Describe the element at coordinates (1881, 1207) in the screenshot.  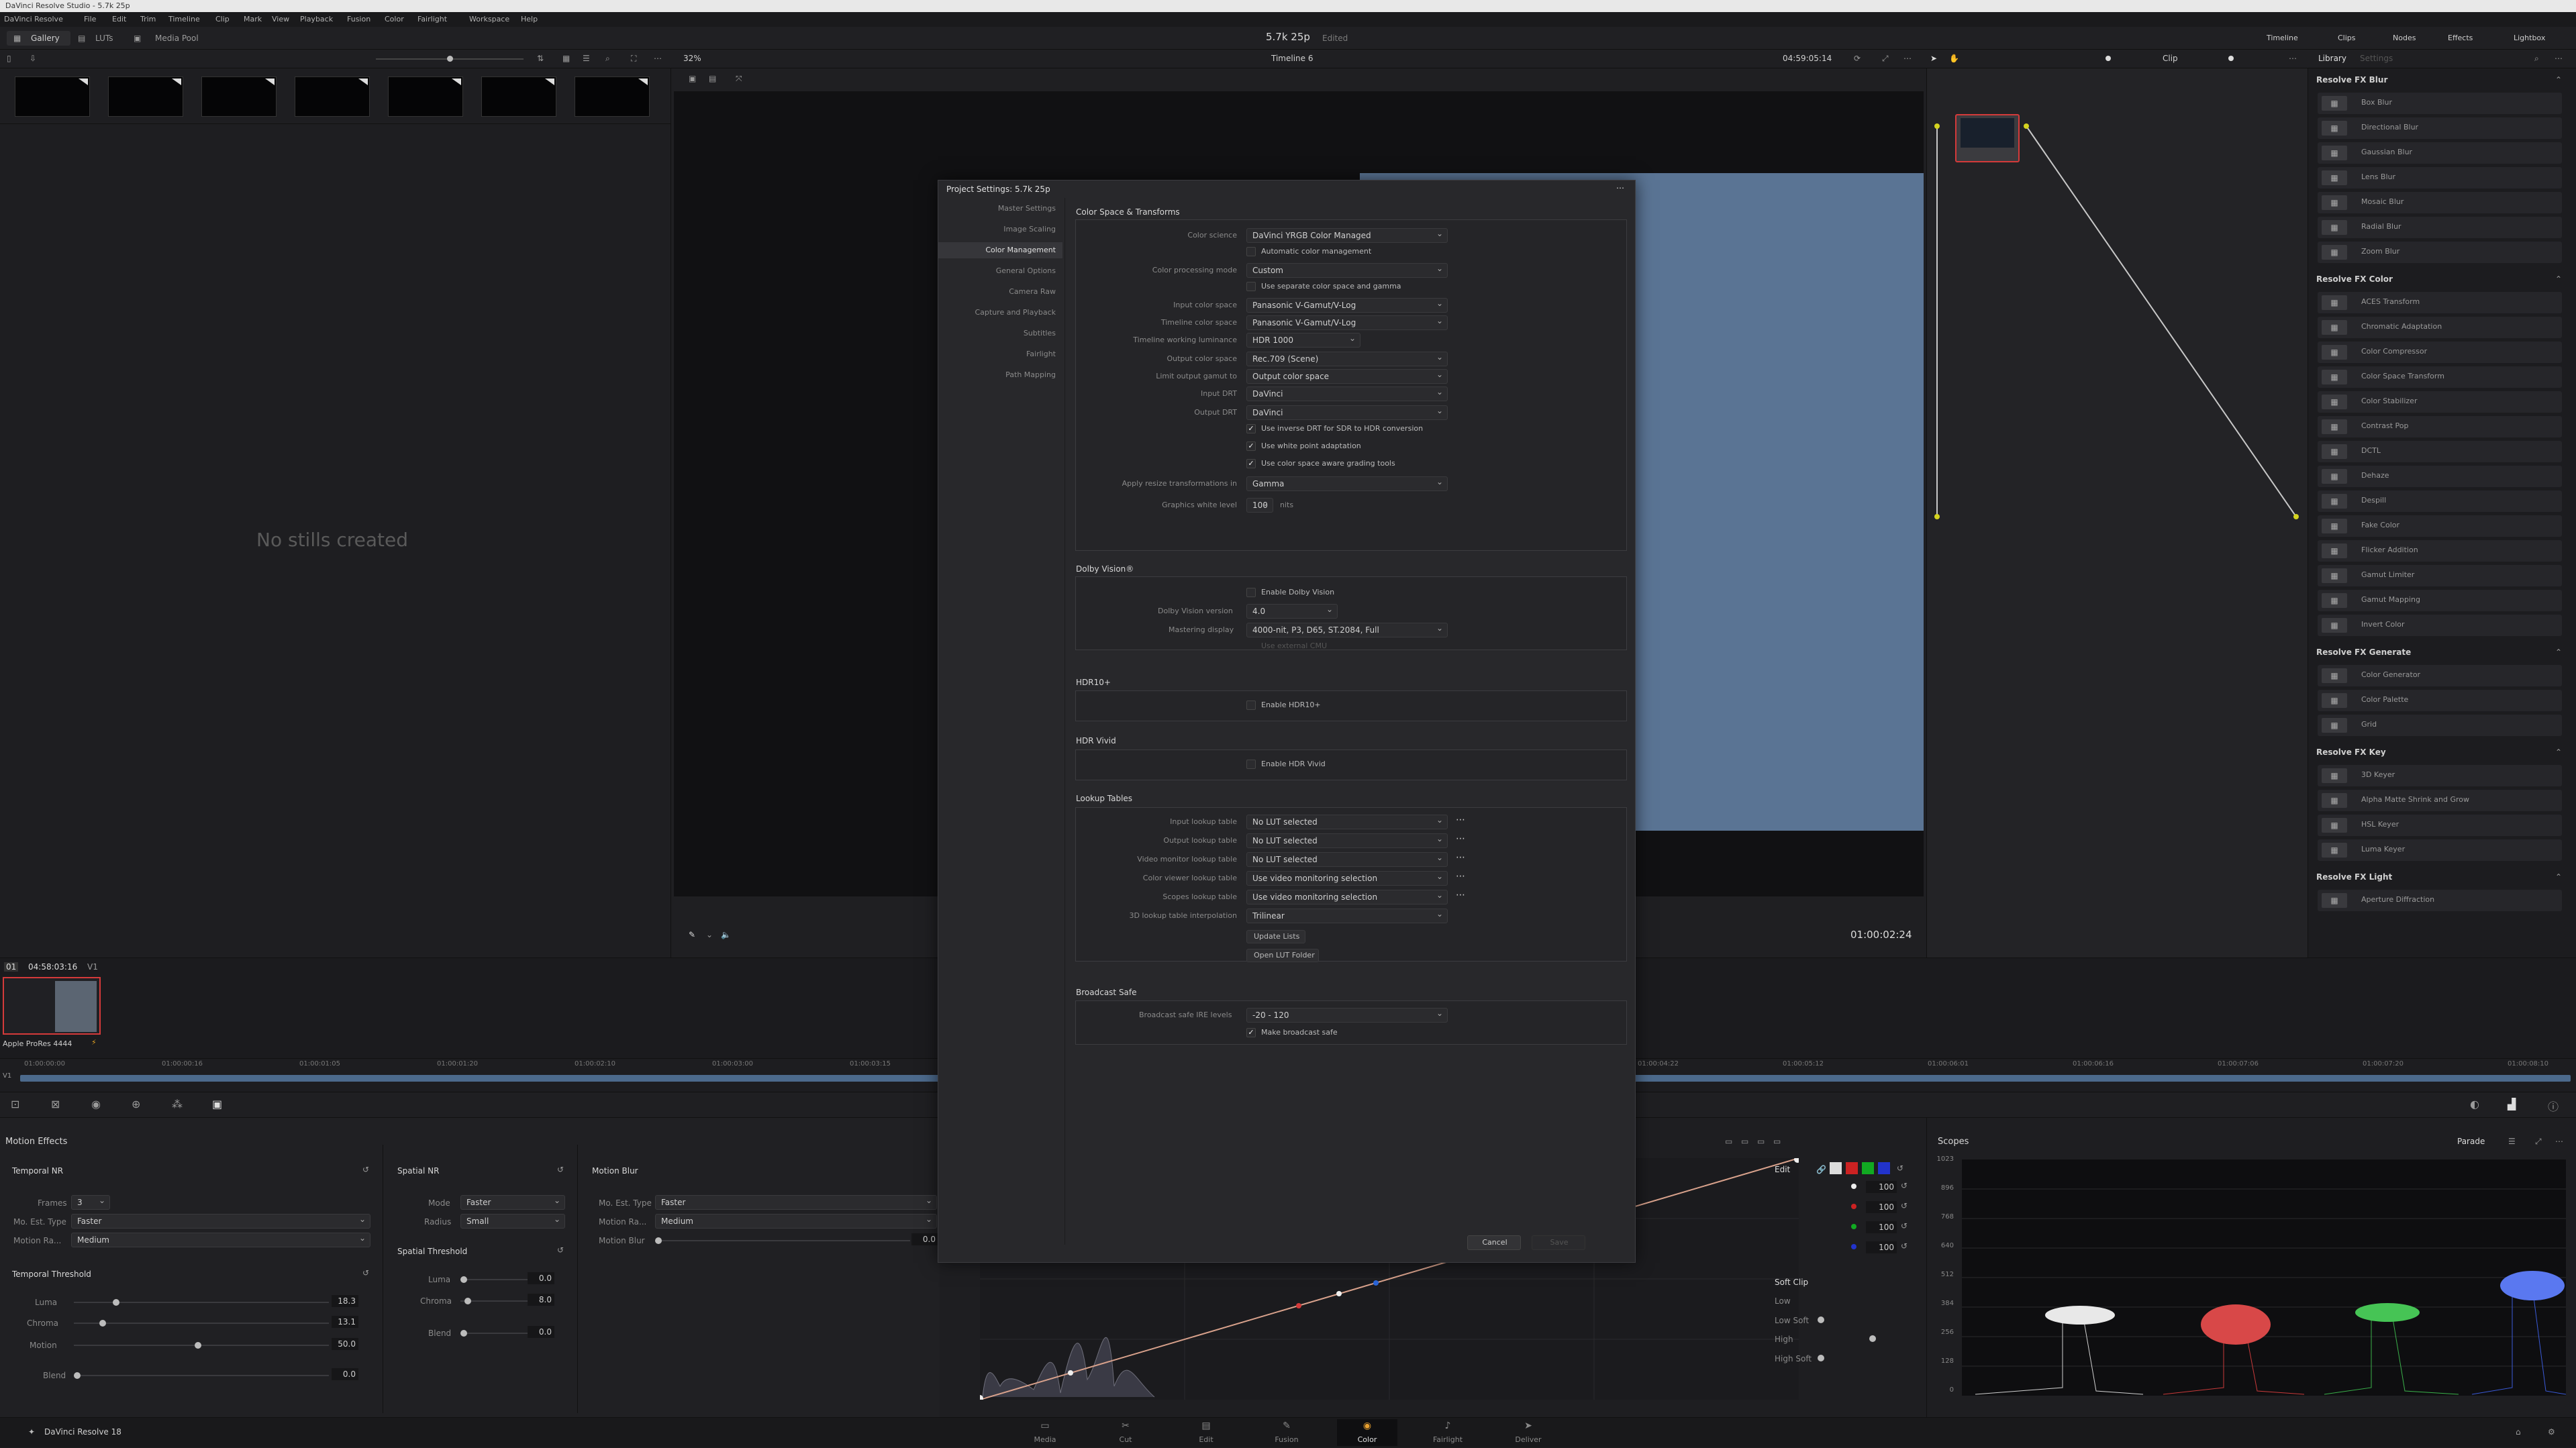
I see `curve-intensity-value: 100` at that location.